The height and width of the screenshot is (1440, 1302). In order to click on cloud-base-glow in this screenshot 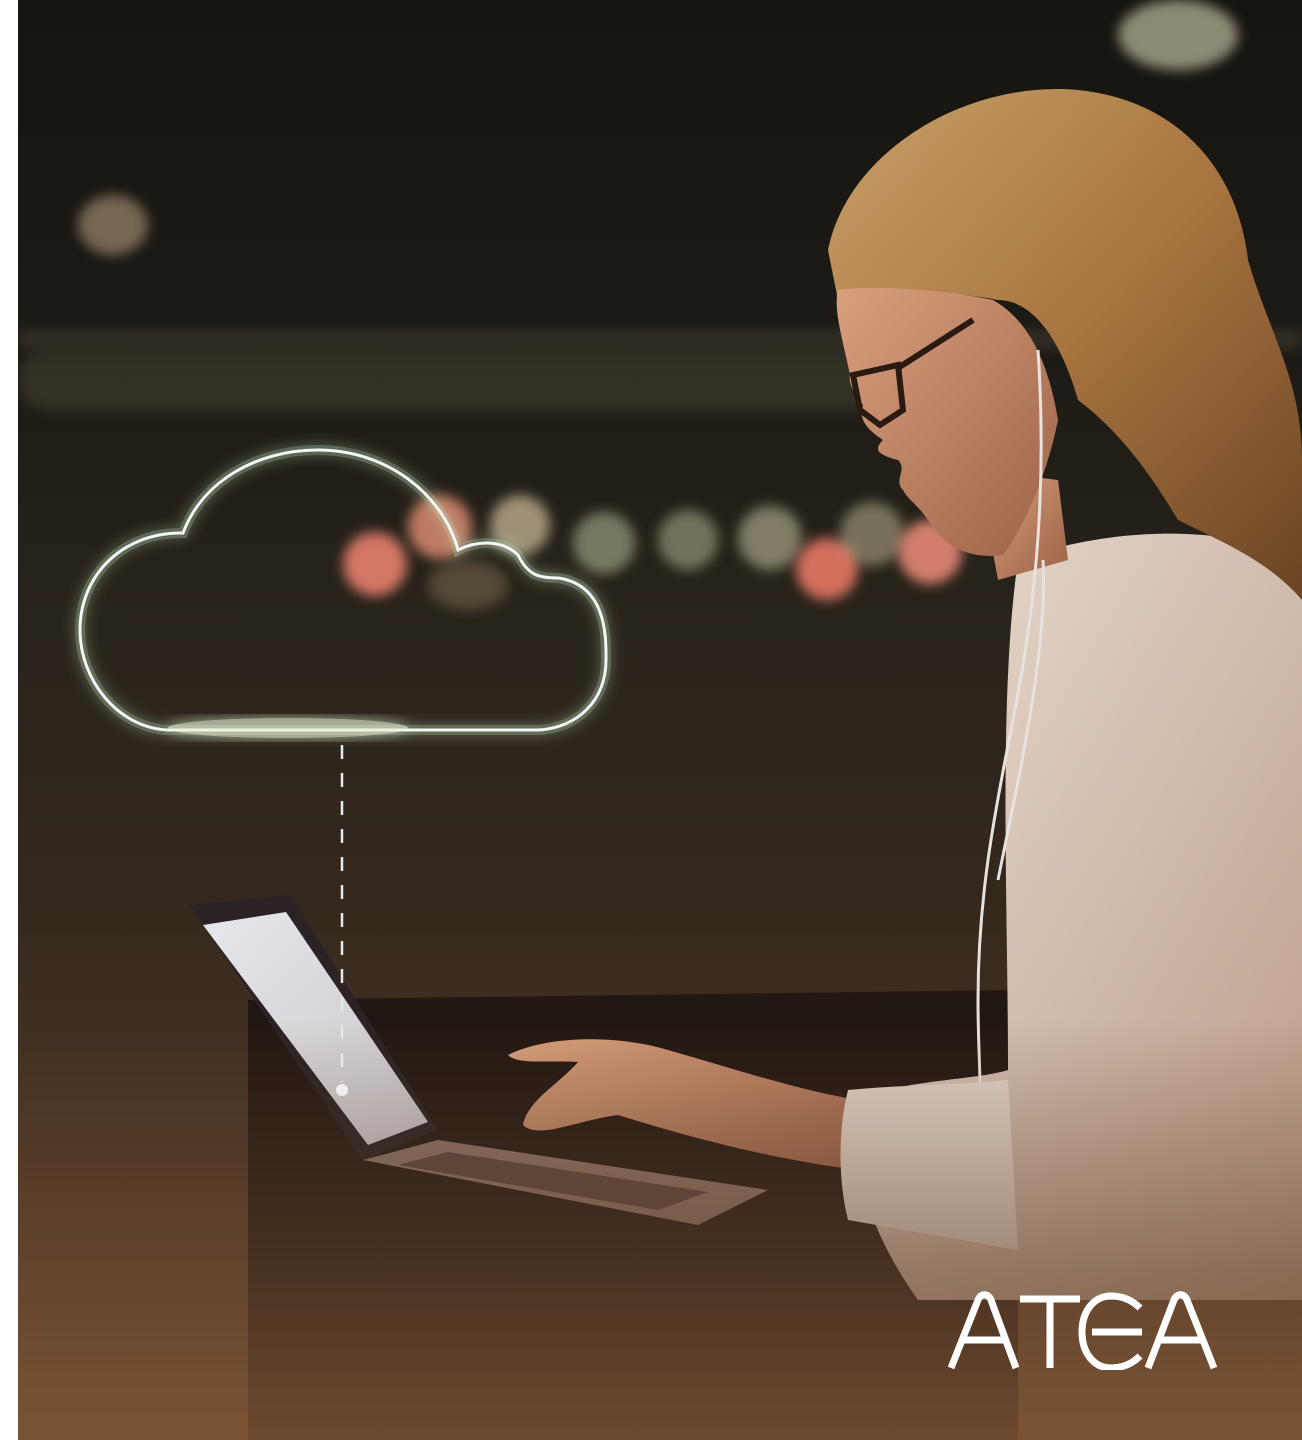, I will do `click(288, 728)`.